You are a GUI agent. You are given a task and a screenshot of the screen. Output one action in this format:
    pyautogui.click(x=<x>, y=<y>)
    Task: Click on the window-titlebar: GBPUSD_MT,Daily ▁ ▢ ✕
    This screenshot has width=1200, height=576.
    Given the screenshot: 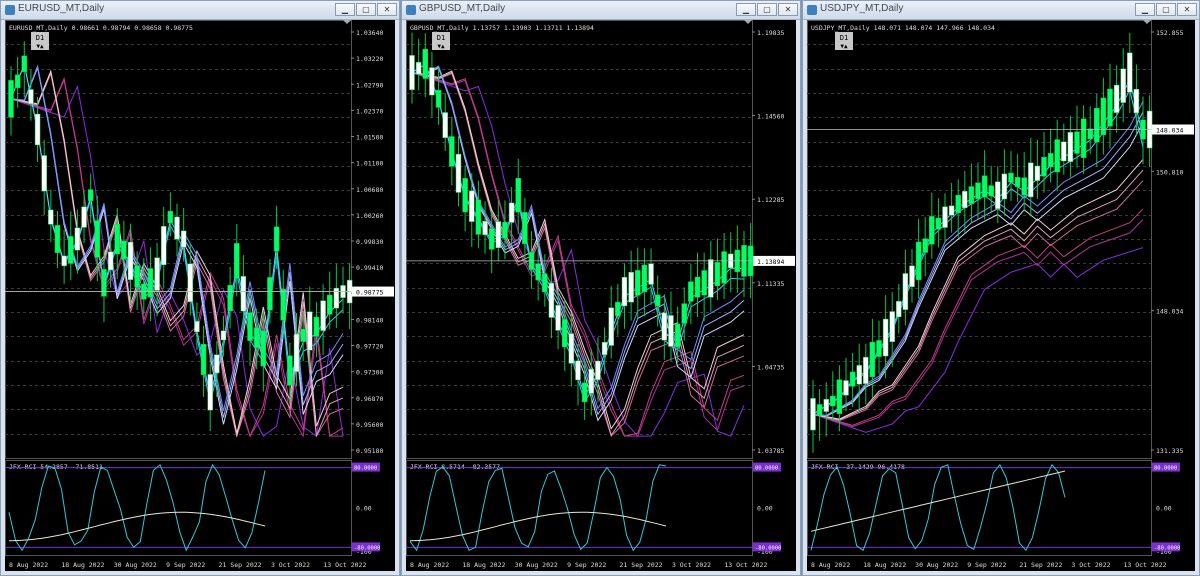 What is the action you would take?
    pyautogui.click(x=601, y=10)
    